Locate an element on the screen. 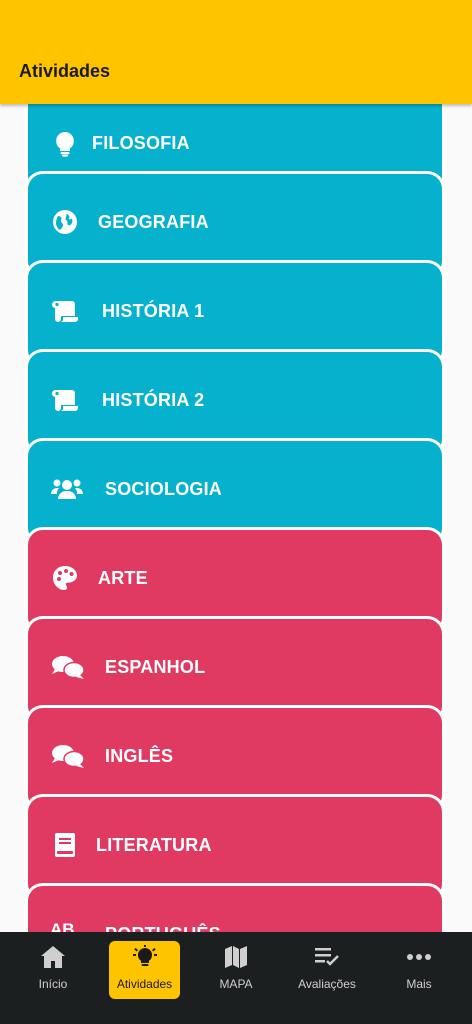 This screenshot has width=472, height=1024. subject-label: ESPANHOL is located at coordinates (155, 667).